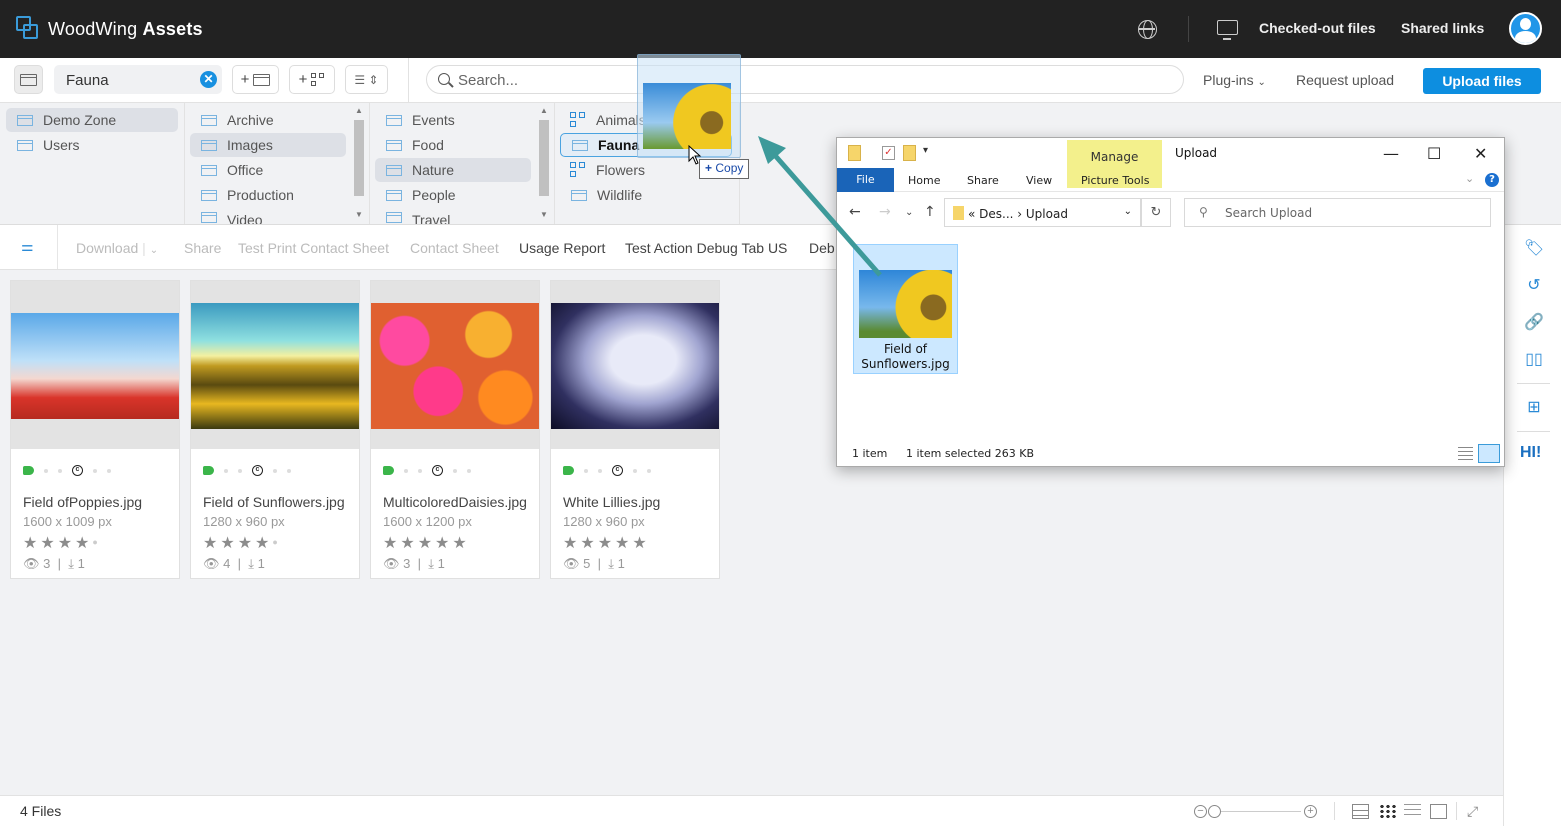 This screenshot has height=826, width=1561. I want to click on large-icons-view-icon, so click(1489, 453).